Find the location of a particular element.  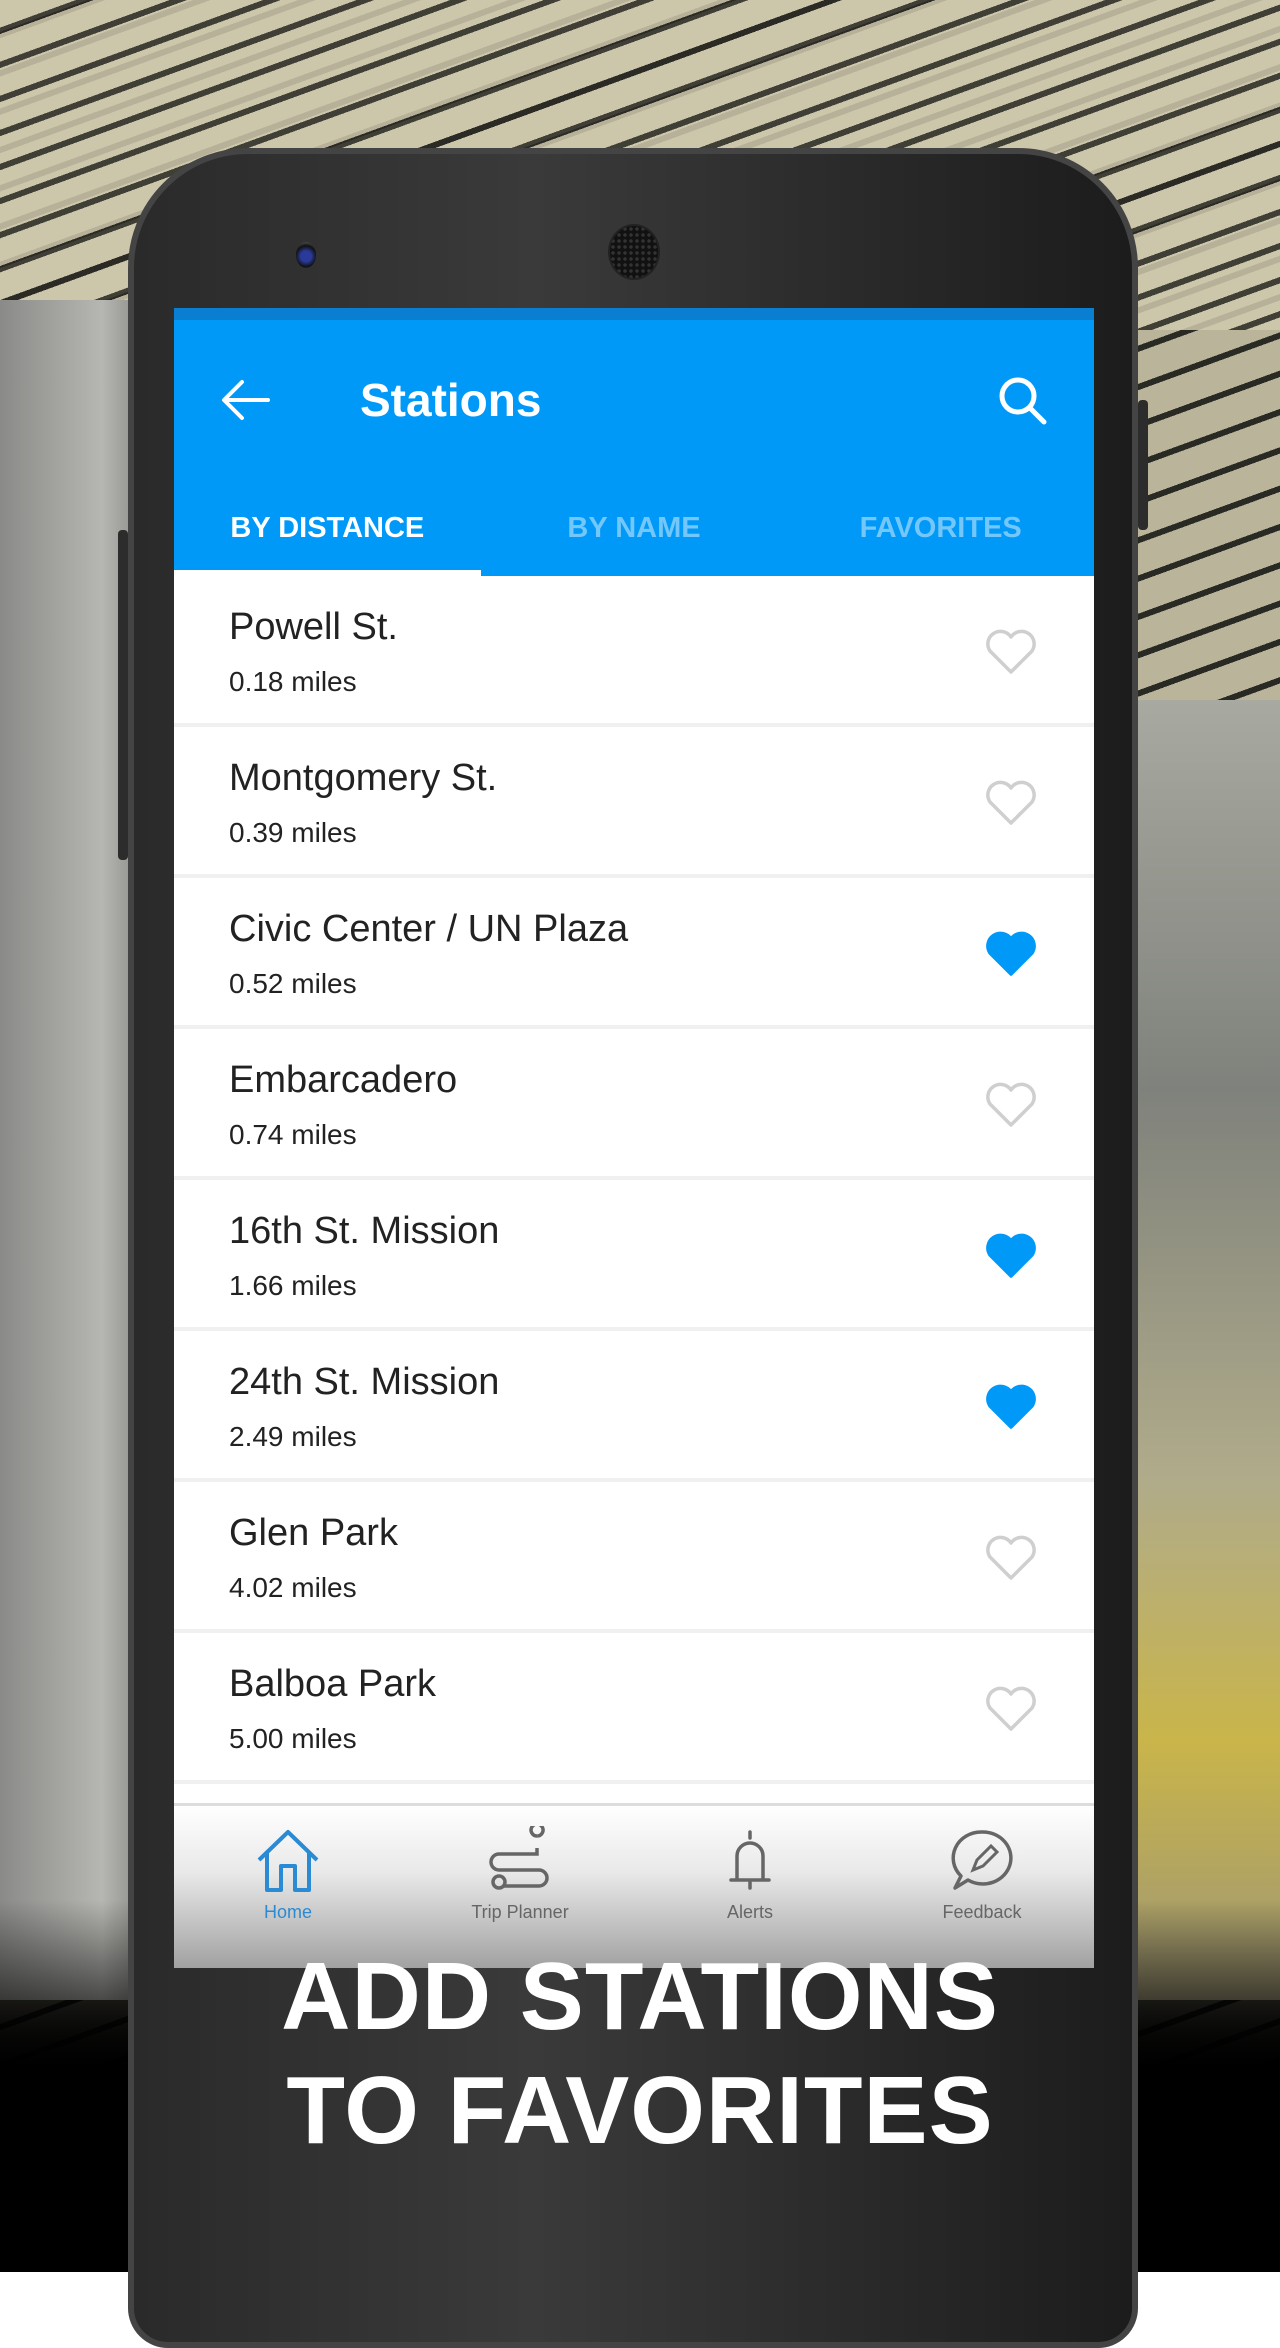

station-distance: 0.18 miles is located at coordinates (293, 681).